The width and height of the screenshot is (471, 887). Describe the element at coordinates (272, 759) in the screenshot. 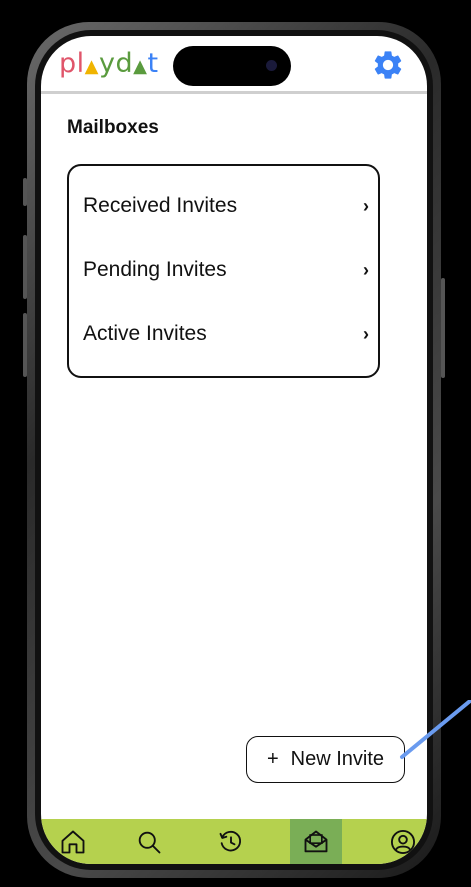

I see `plus-icon: +` at that location.